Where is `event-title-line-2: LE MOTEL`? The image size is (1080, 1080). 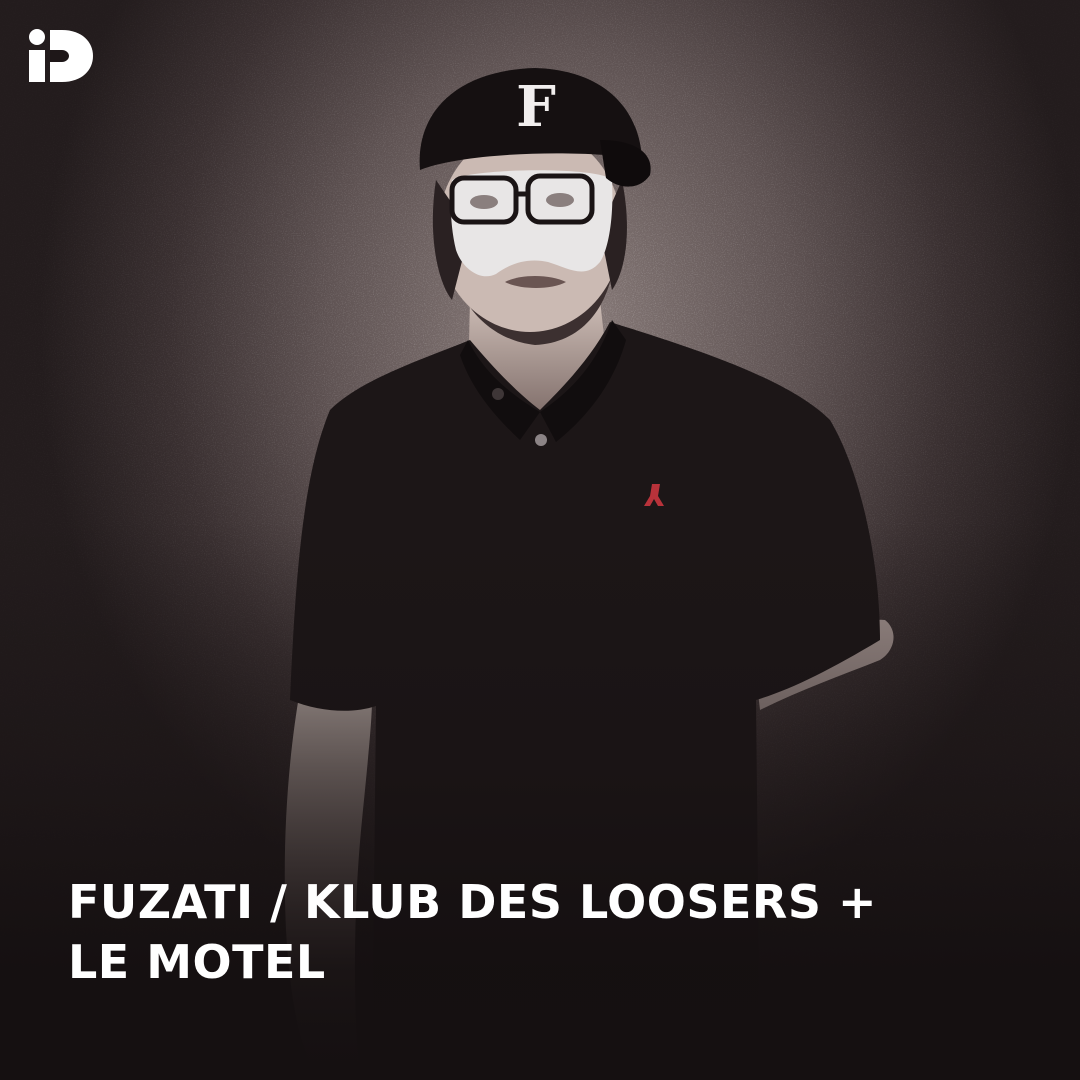 event-title-line-2: LE MOTEL is located at coordinates (197, 962).